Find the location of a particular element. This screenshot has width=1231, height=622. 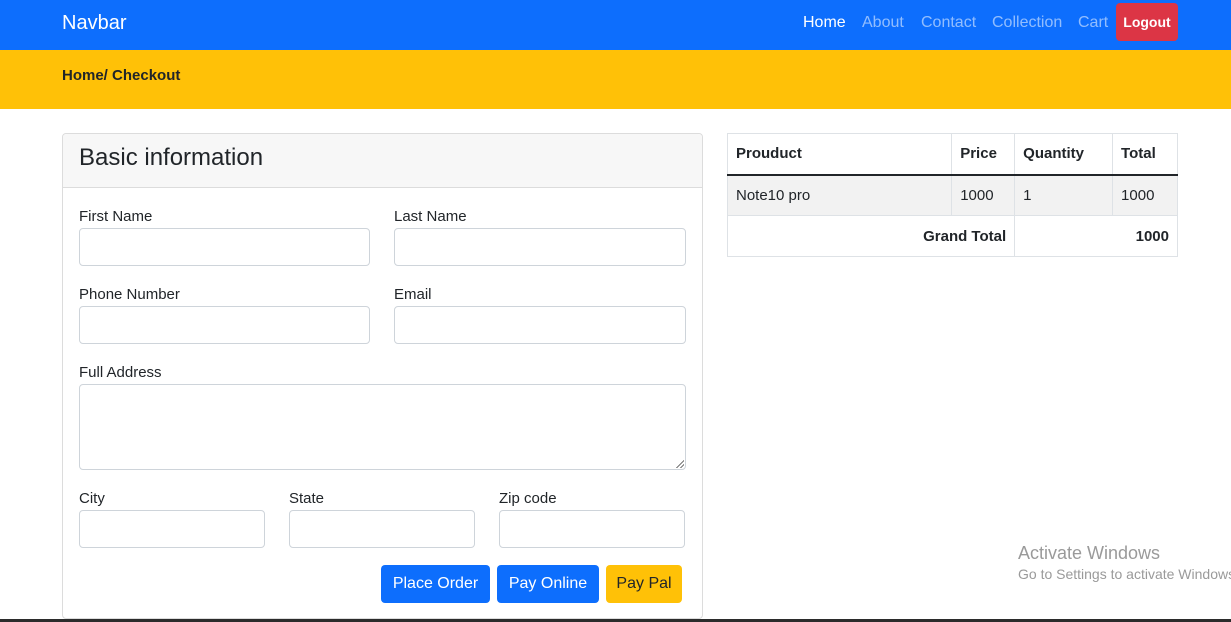

column-header-total: Total is located at coordinates (1145, 154).